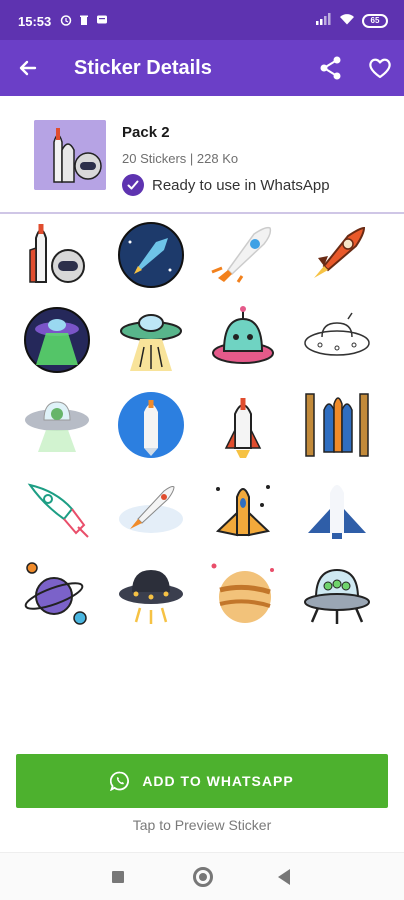  What do you see at coordinates (120, 781) in the screenshot?
I see `whatsapp-icon` at bounding box center [120, 781].